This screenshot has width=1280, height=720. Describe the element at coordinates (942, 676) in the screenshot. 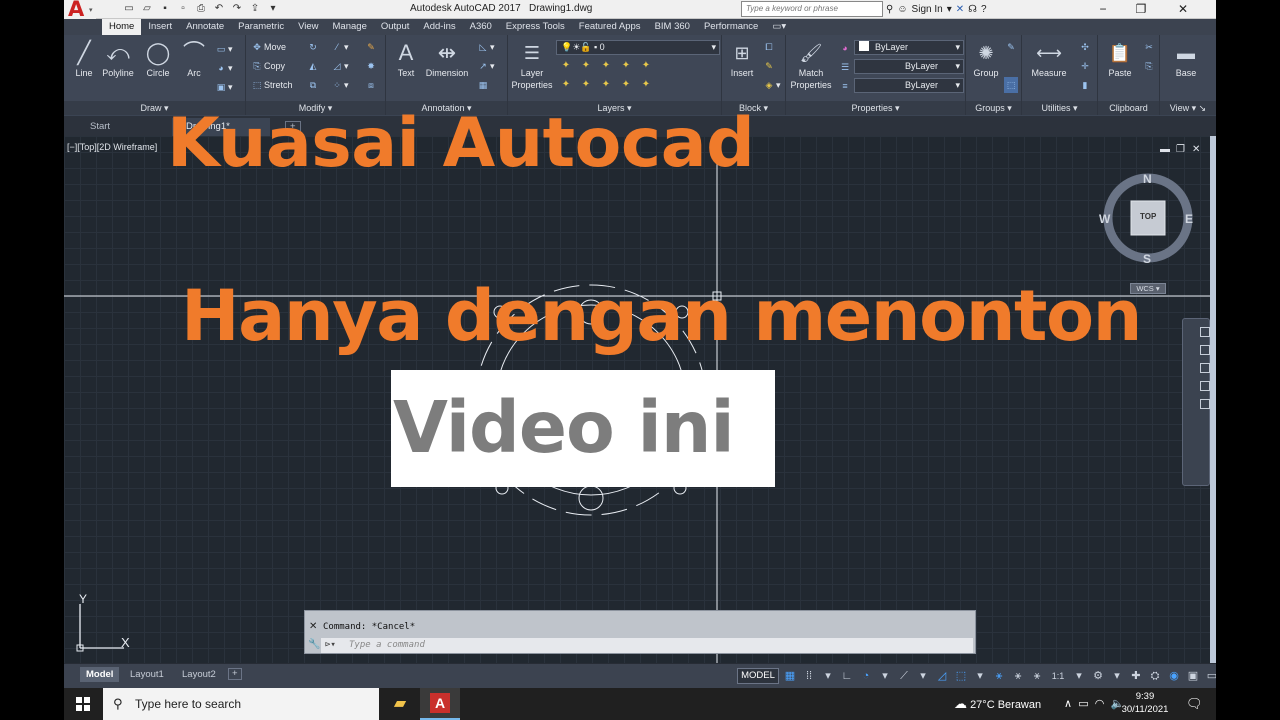

I see `object-snap-icon: ◿` at that location.